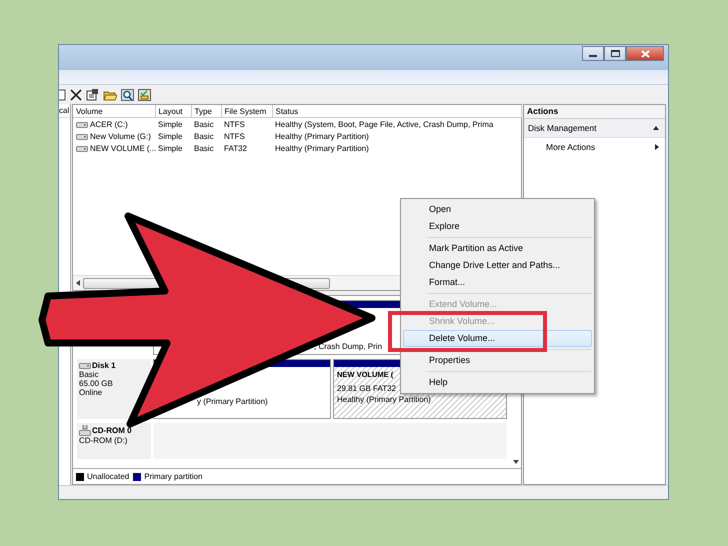 The width and height of the screenshot is (728, 546). I want to click on pane-header: Actions, so click(594, 112).